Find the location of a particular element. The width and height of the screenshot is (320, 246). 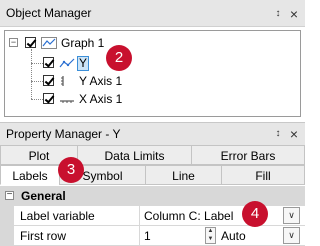

section-title: General is located at coordinates (43, 196).